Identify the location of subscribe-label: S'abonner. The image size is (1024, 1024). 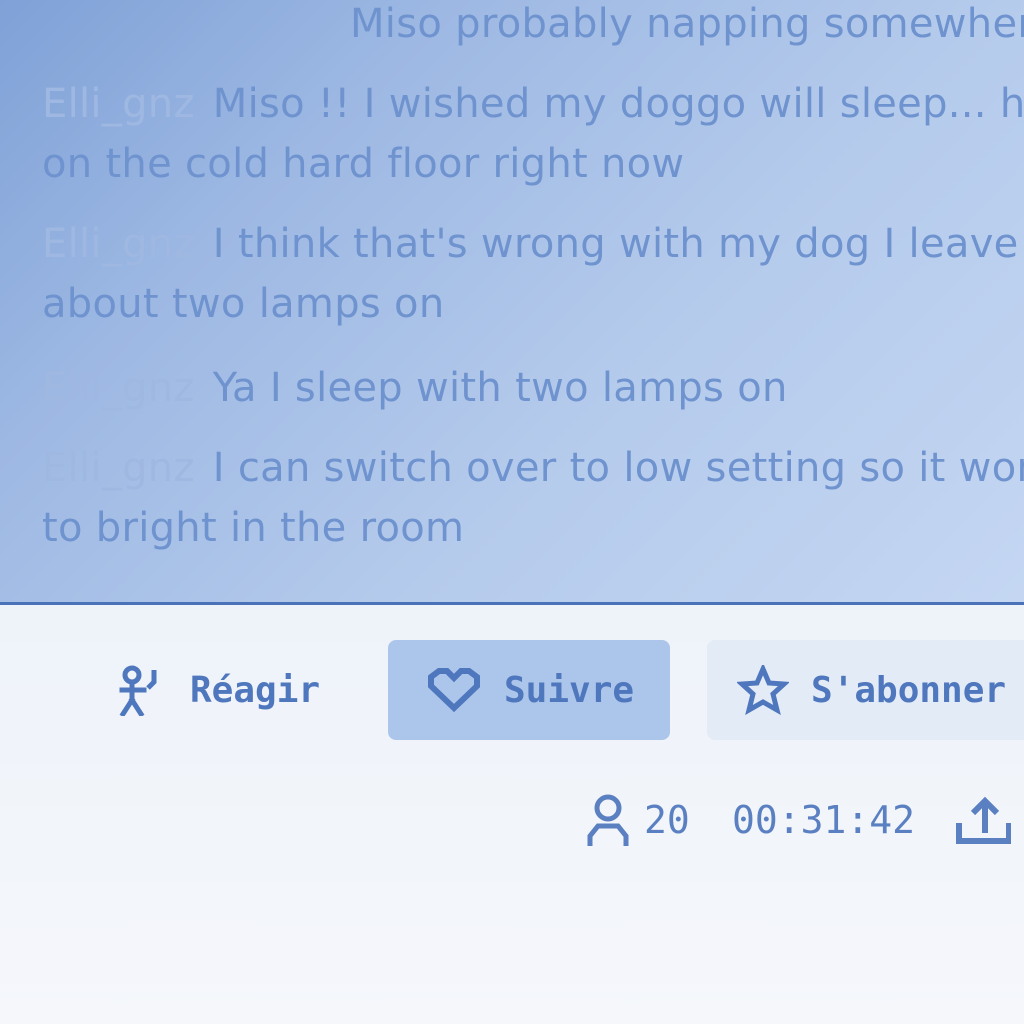
(909, 690).